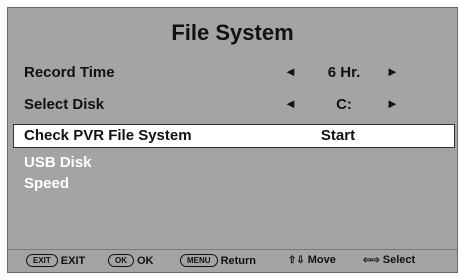  I want to click on select-disk-row: Select Disk ◄ C: ►, so click(232, 105).